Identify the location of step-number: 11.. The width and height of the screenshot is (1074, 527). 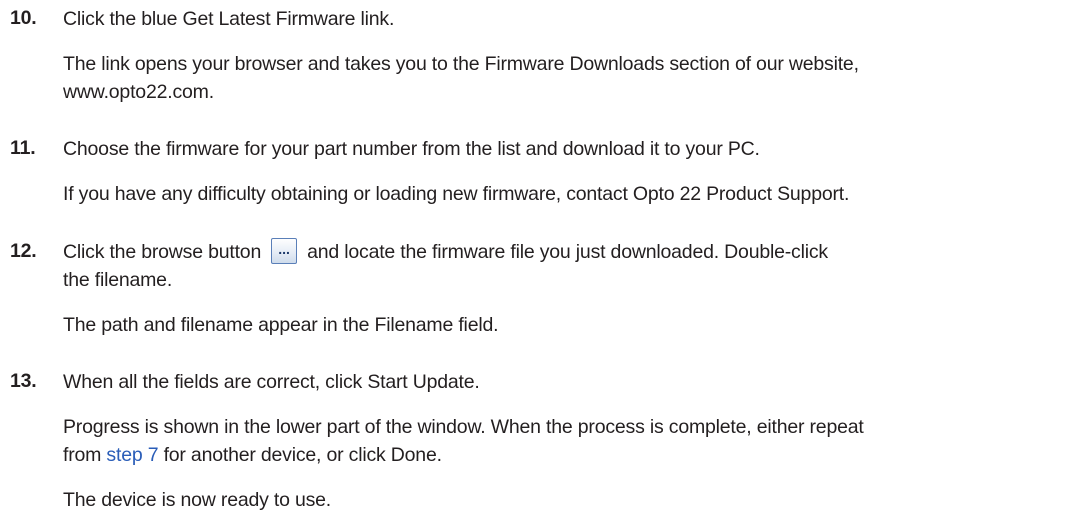
(23, 148).